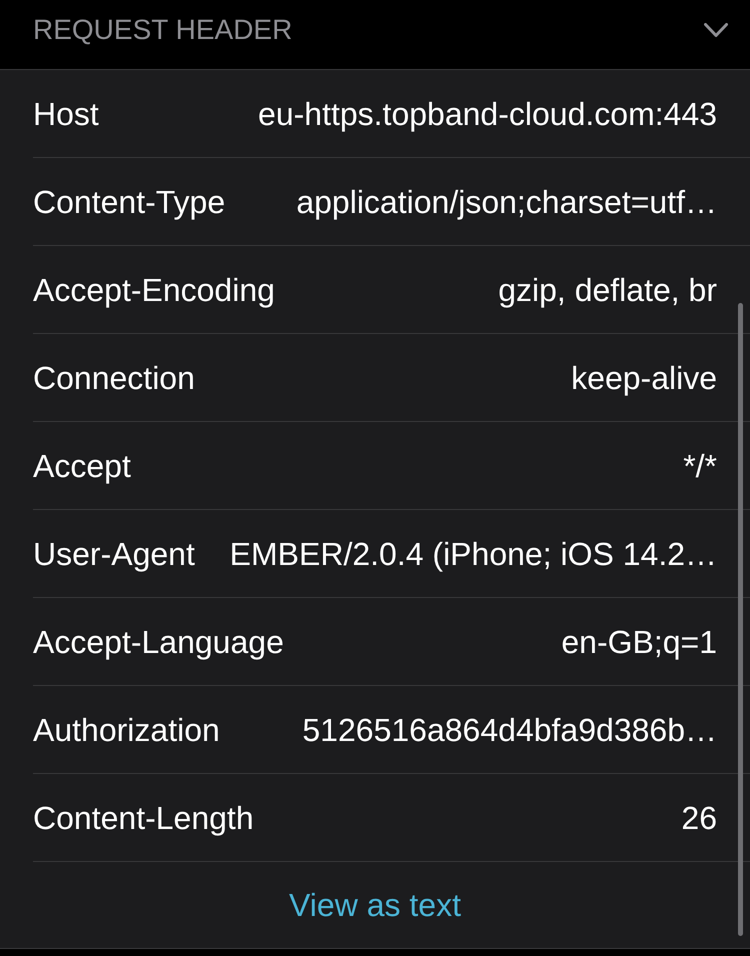  What do you see at coordinates (607, 290) in the screenshot?
I see `header-value: gzip, deflate, br` at bounding box center [607, 290].